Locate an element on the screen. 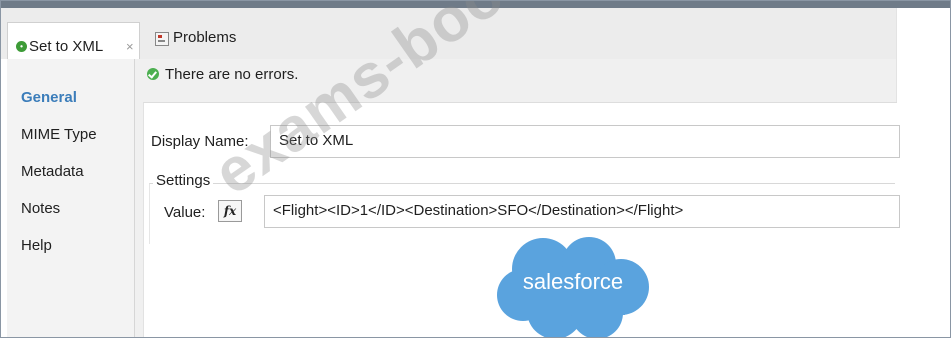 This screenshot has width=951, height=338. status-text: There are no errors. is located at coordinates (232, 74).